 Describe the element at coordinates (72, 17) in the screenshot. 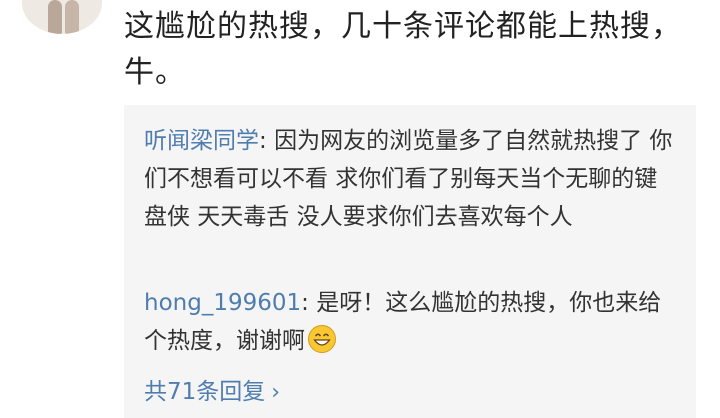

I see `avatar-figure-right` at that location.